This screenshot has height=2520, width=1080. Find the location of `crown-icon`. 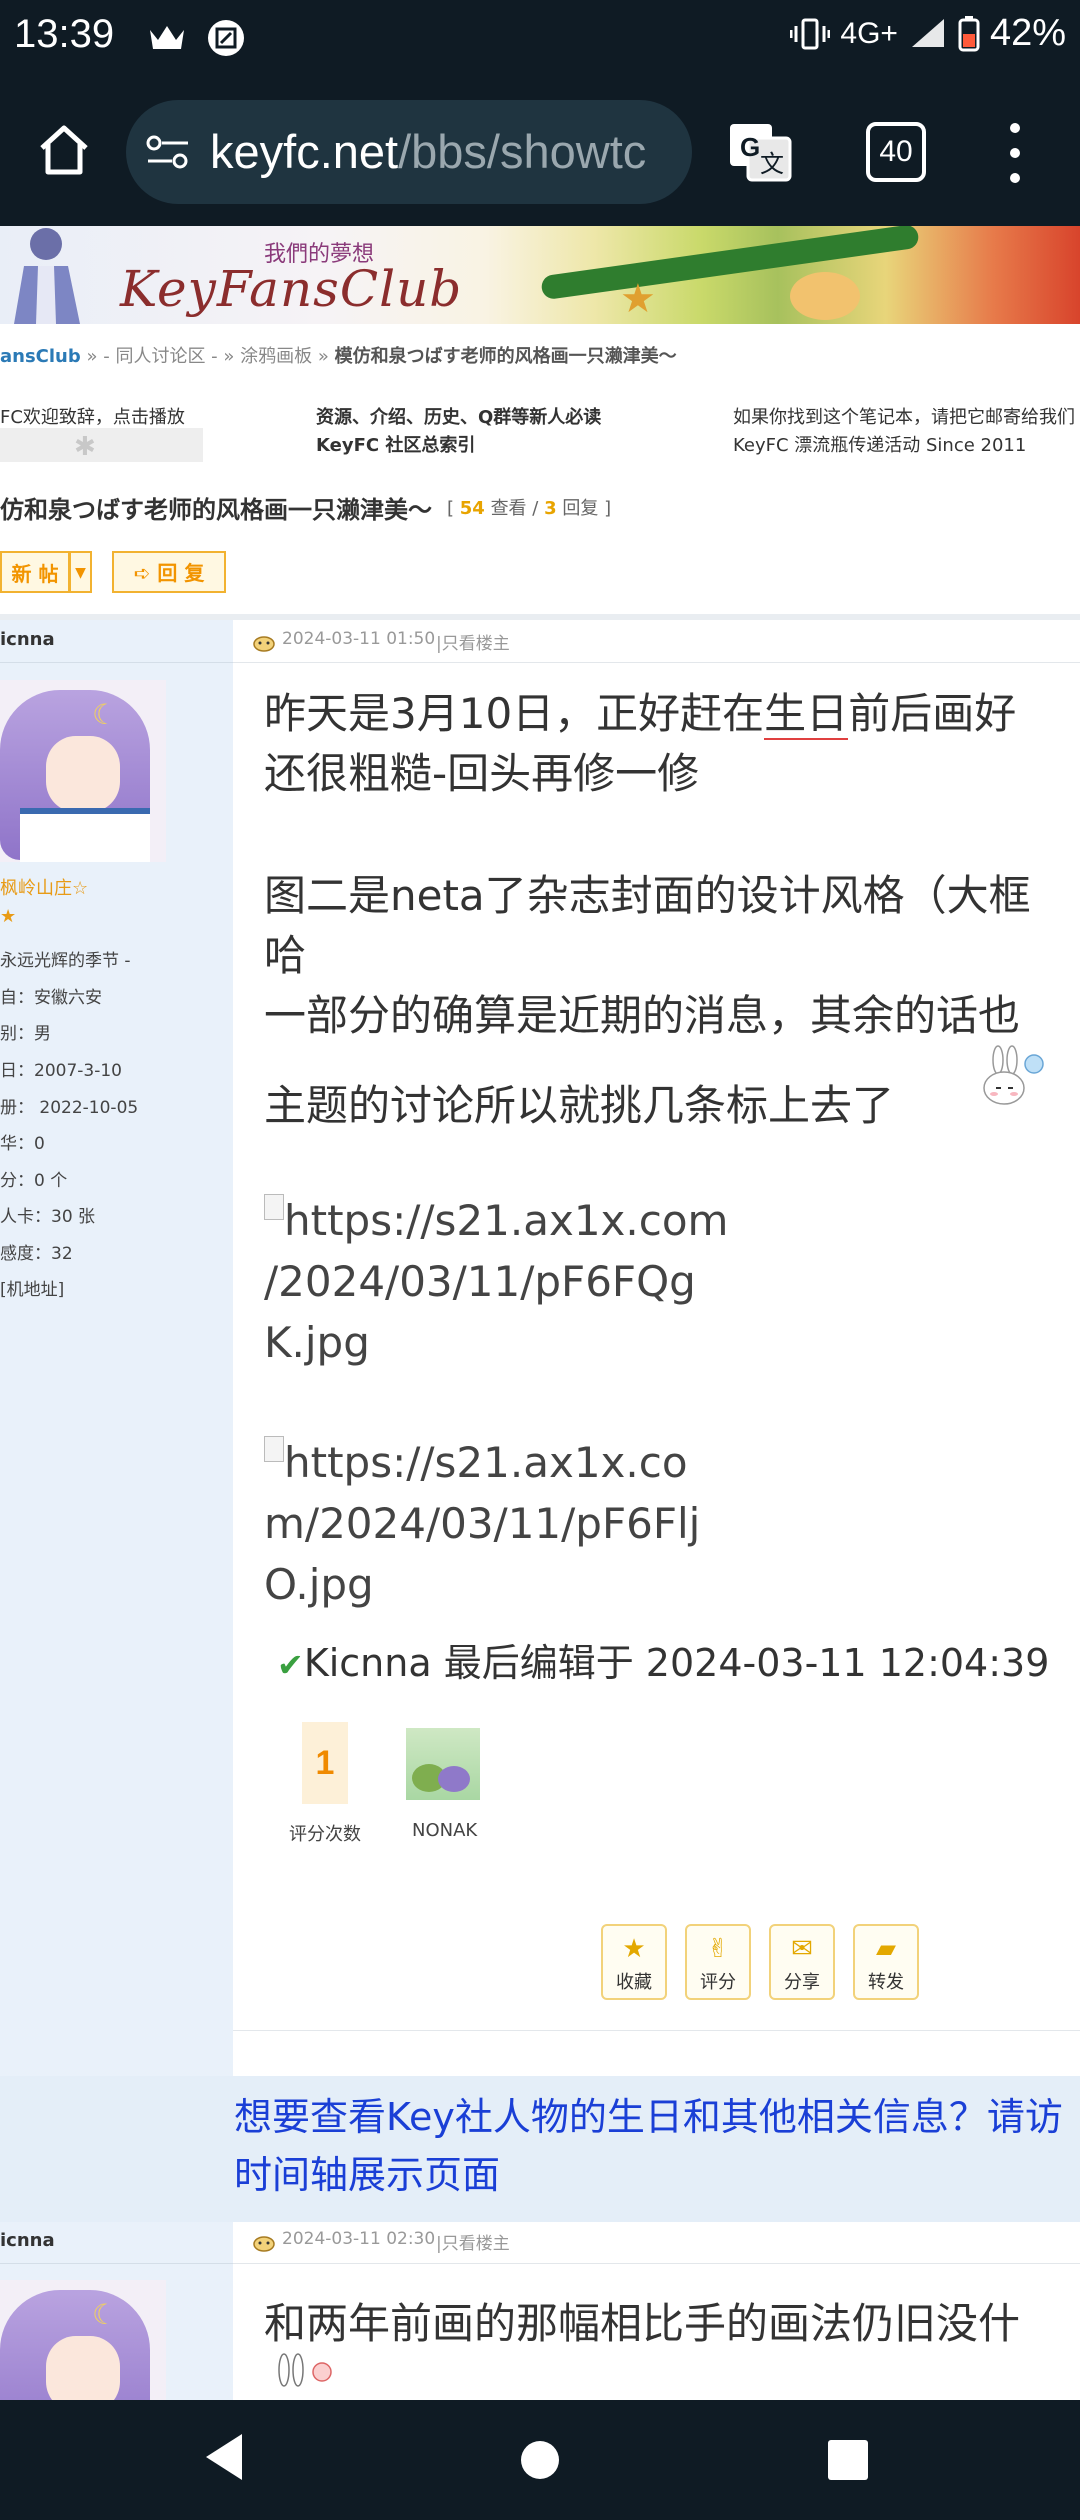

crown-icon is located at coordinates (167, 37).